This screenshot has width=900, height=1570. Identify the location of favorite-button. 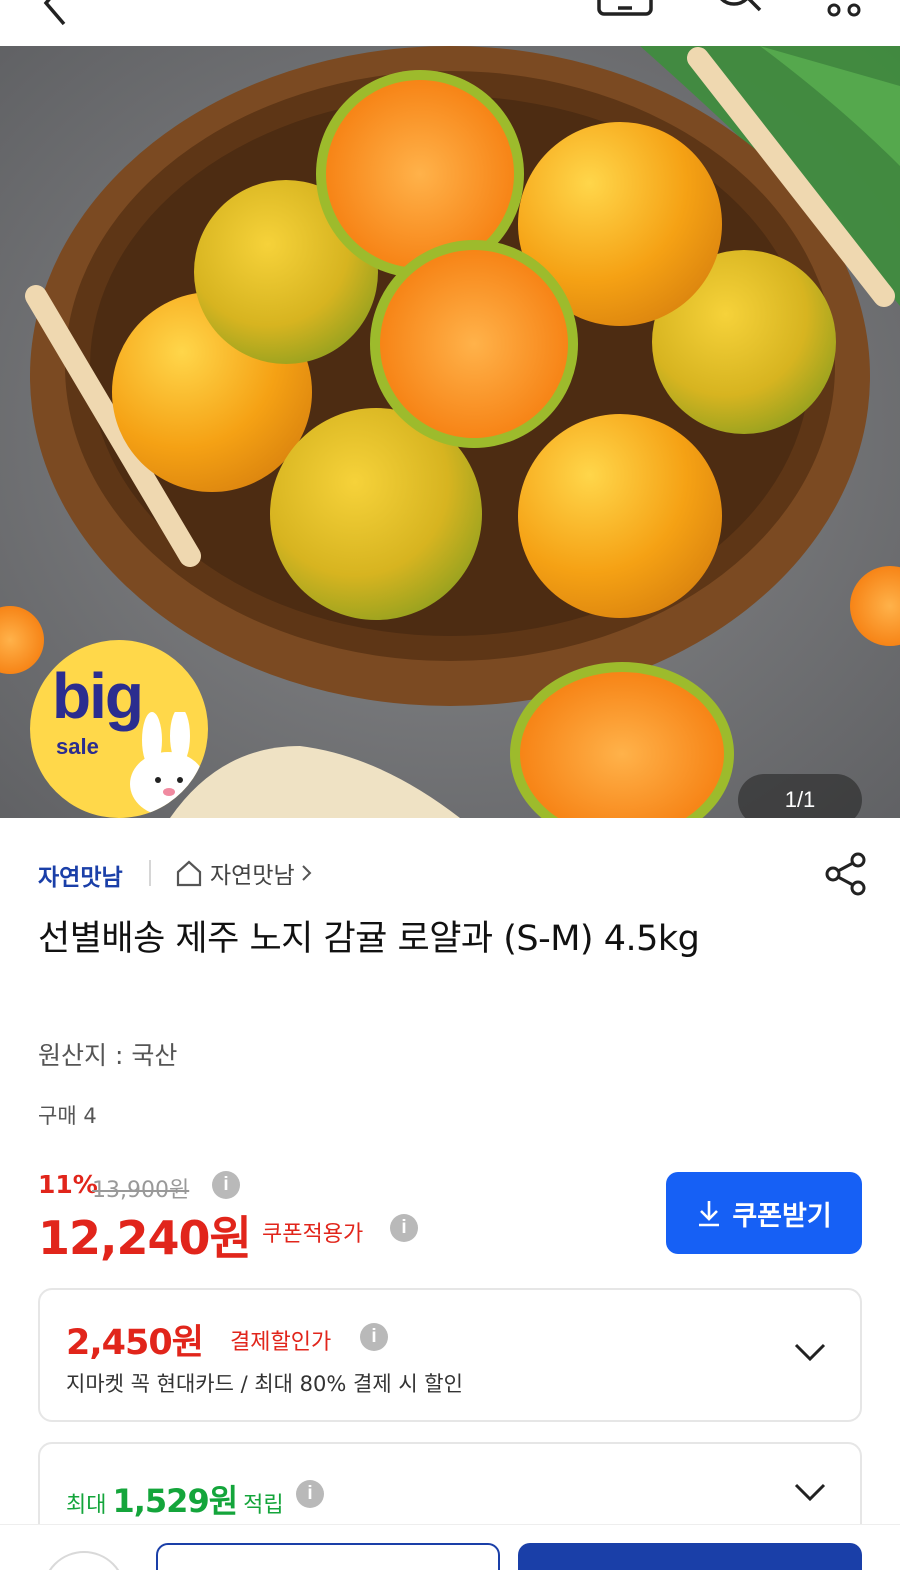
(84, 1560).